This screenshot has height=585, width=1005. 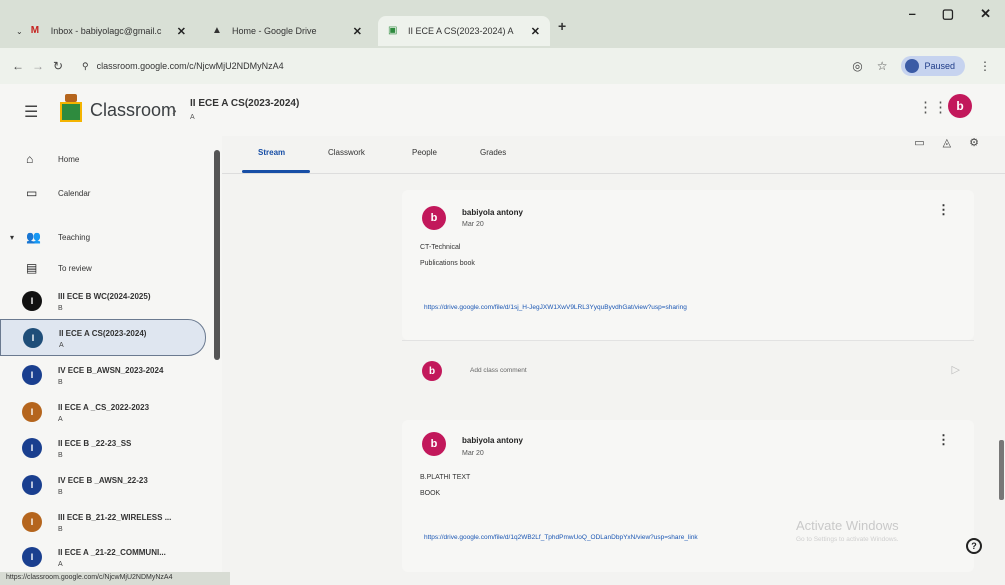 I want to click on sidebar-item-label: To review, so click(x=75, y=268).